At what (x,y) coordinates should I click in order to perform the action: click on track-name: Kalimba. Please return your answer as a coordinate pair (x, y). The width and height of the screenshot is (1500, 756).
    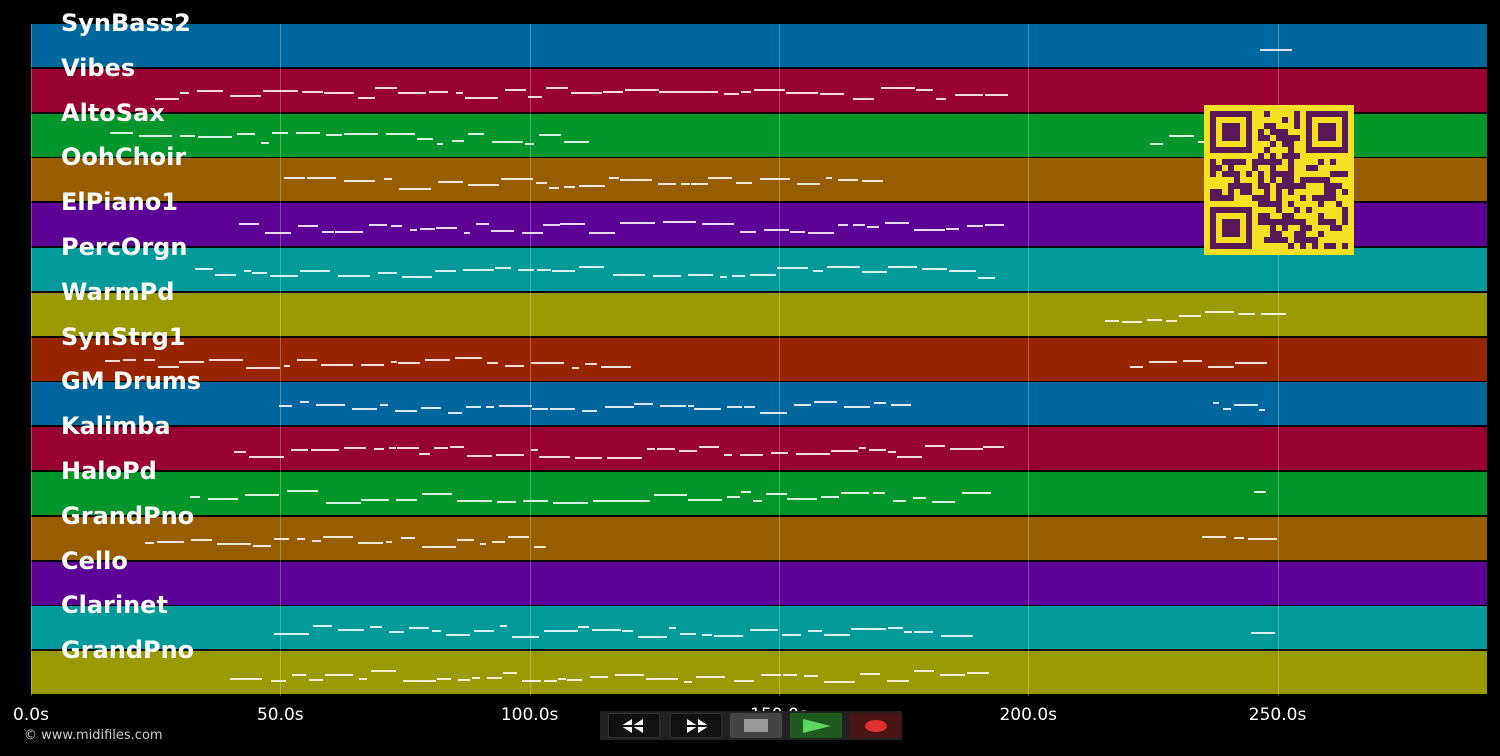
    Looking at the image, I should click on (116, 426).